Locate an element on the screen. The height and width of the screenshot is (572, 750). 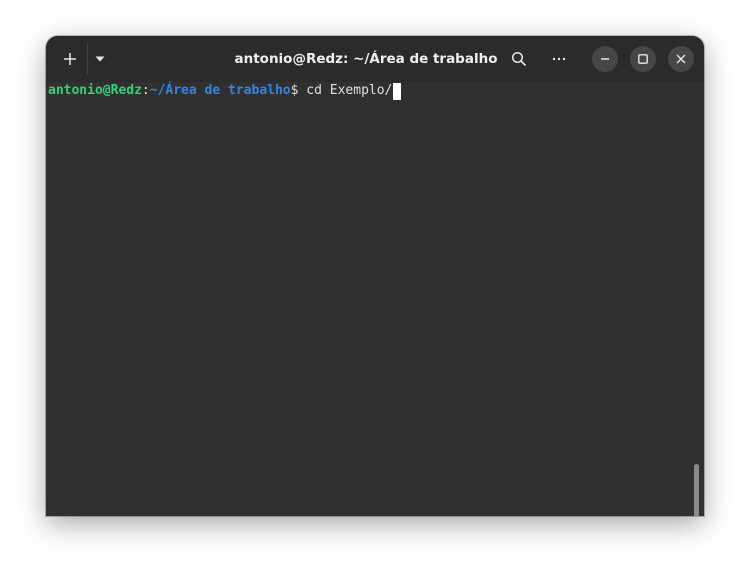
maximize-icon is located at coordinates (643, 59).